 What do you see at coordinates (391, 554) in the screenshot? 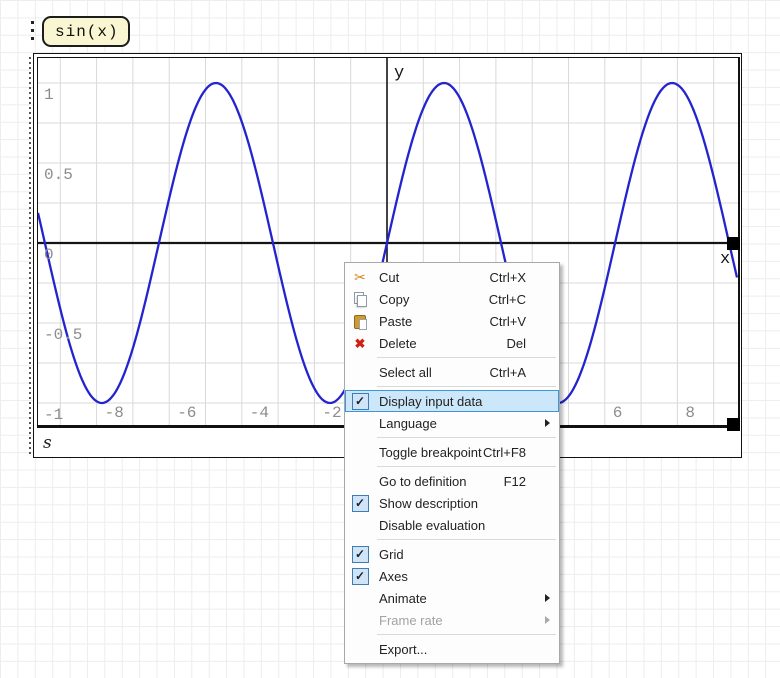
I see `menu-item-label: Grid` at bounding box center [391, 554].